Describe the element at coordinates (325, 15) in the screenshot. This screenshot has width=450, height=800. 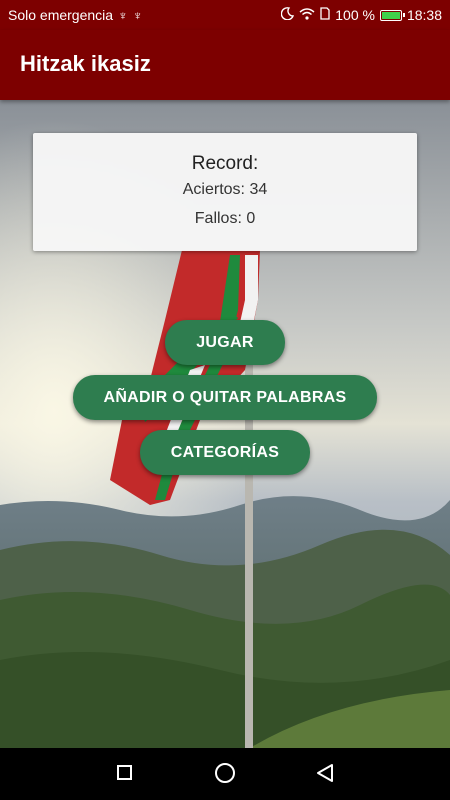
I see `sim-icon` at that location.